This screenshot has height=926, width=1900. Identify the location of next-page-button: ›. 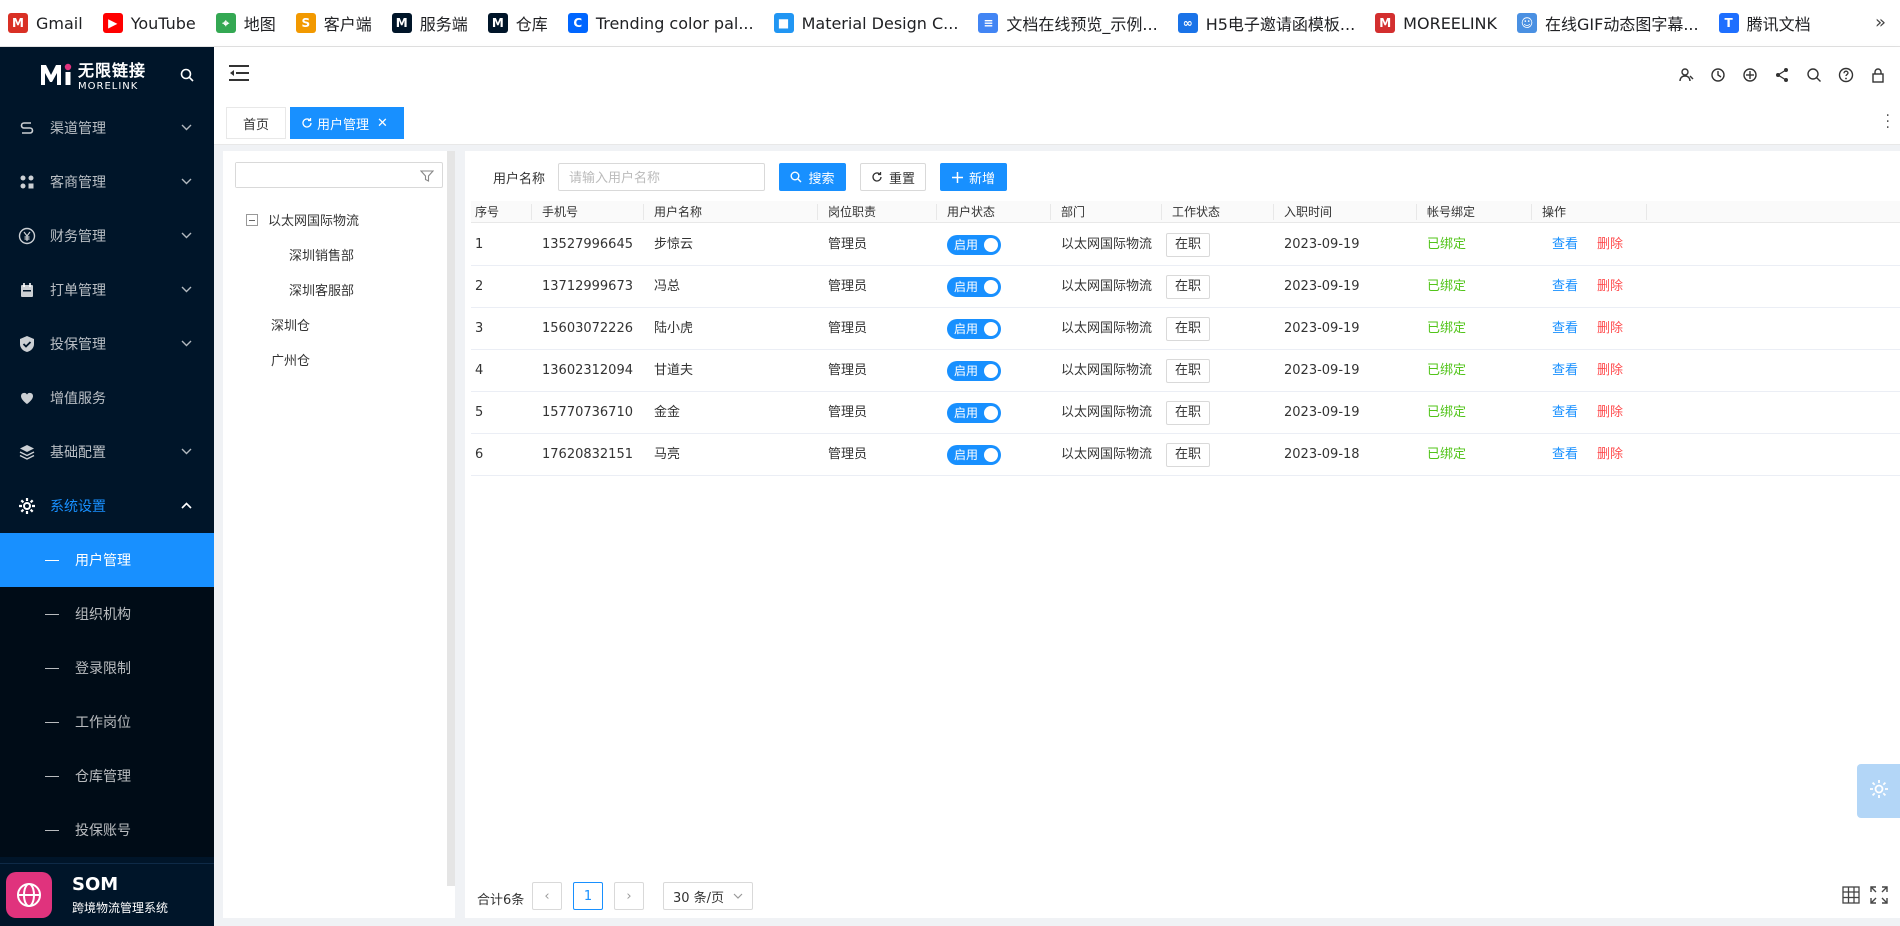
(629, 896).